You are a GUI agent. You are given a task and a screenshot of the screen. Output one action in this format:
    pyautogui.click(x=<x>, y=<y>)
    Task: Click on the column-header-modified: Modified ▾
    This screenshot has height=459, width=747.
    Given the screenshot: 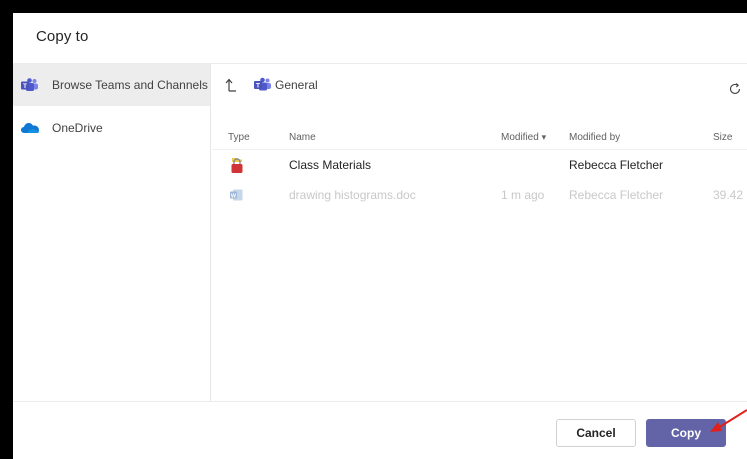 What is the action you would take?
    pyautogui.click(x=523, y=137)
    